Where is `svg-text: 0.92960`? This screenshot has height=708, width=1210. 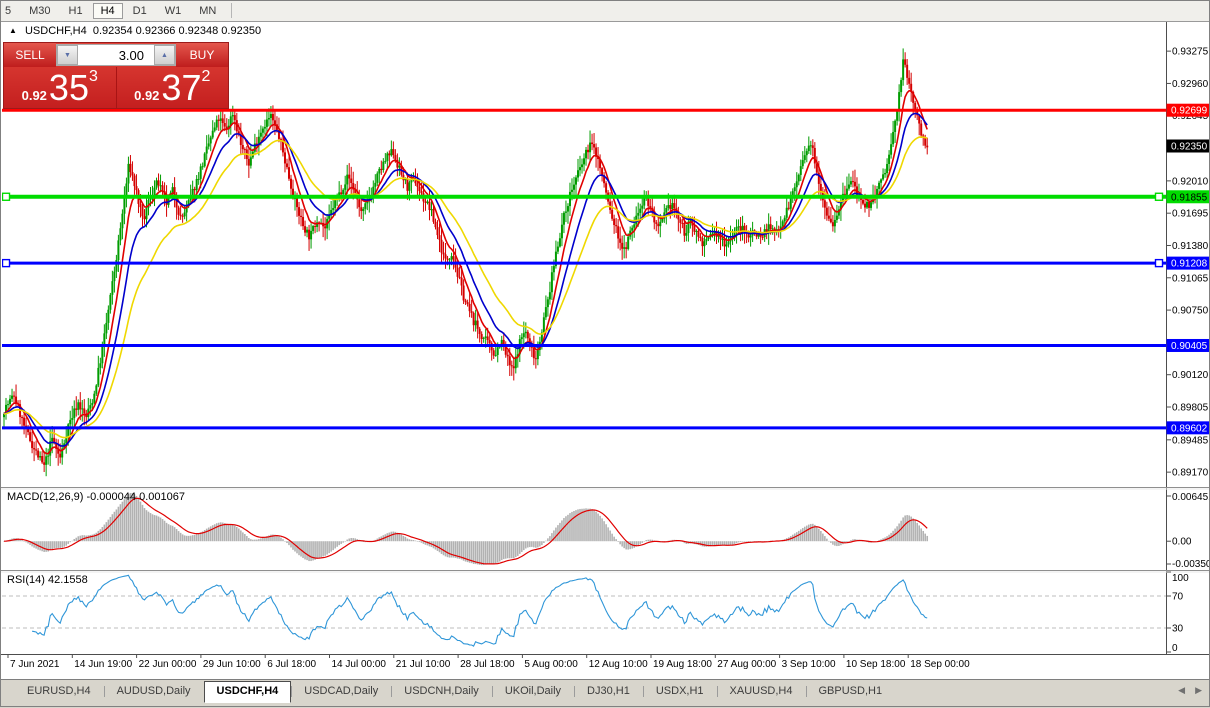 svg-text: 0.92960 is located at coordinates (1190, 84).